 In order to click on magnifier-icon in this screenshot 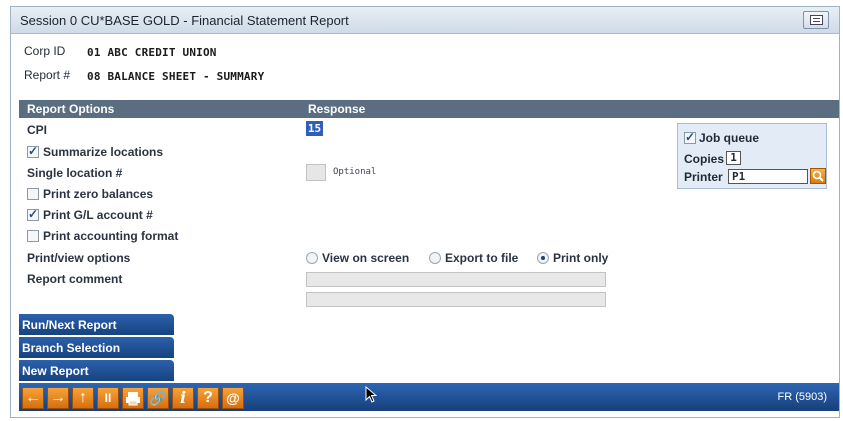, I will do `click(818, 176)`.